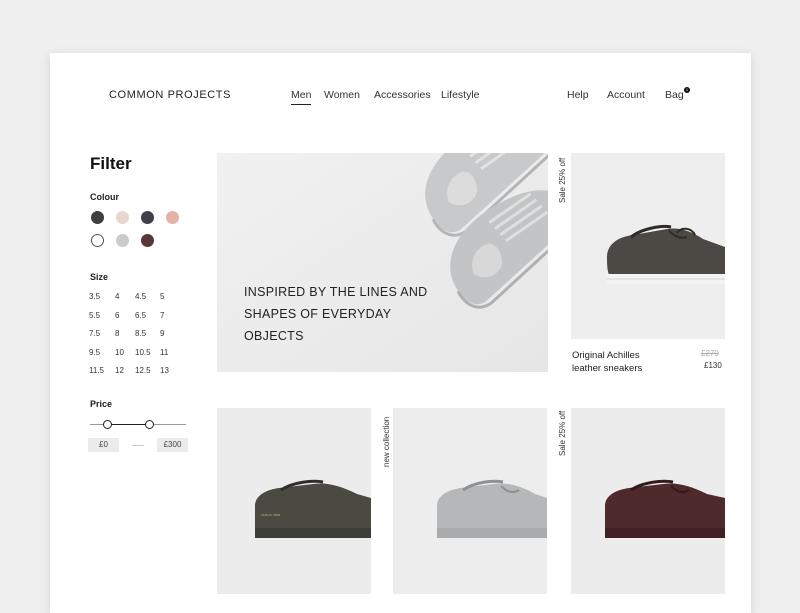  I want to click on account-link: Account, so click(626, 95).